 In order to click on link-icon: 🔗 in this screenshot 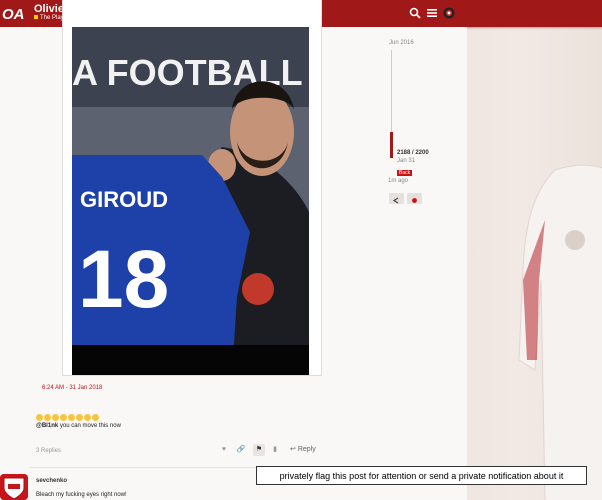, I will do `click(241, 450)`.